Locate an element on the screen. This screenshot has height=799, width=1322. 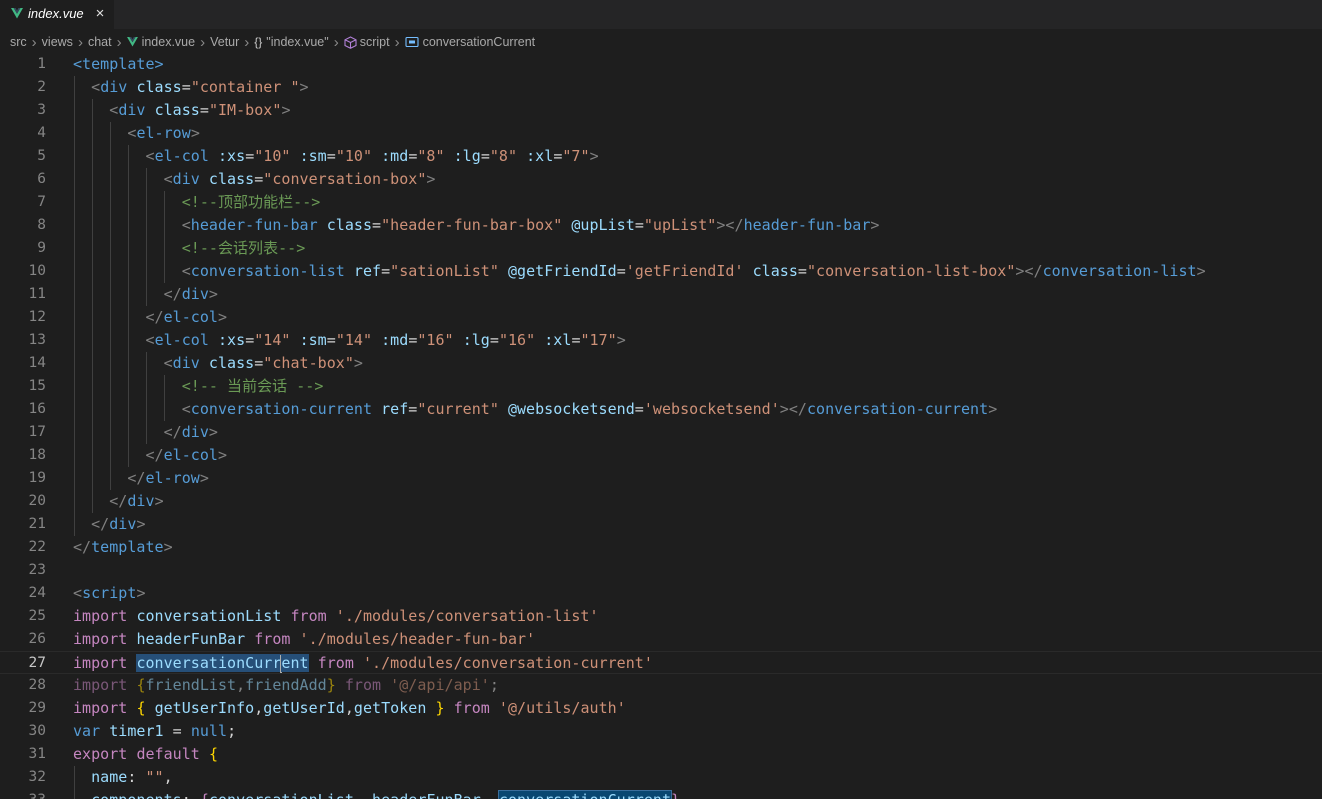
code-line: 14 <div class="chat-box"> is located at coordinates (661, 363).